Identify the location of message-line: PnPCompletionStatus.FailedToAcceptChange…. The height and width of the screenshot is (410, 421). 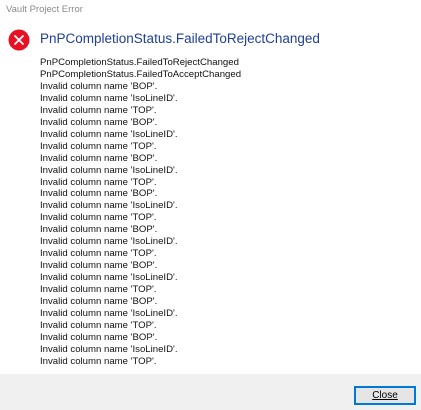
(141, 74).